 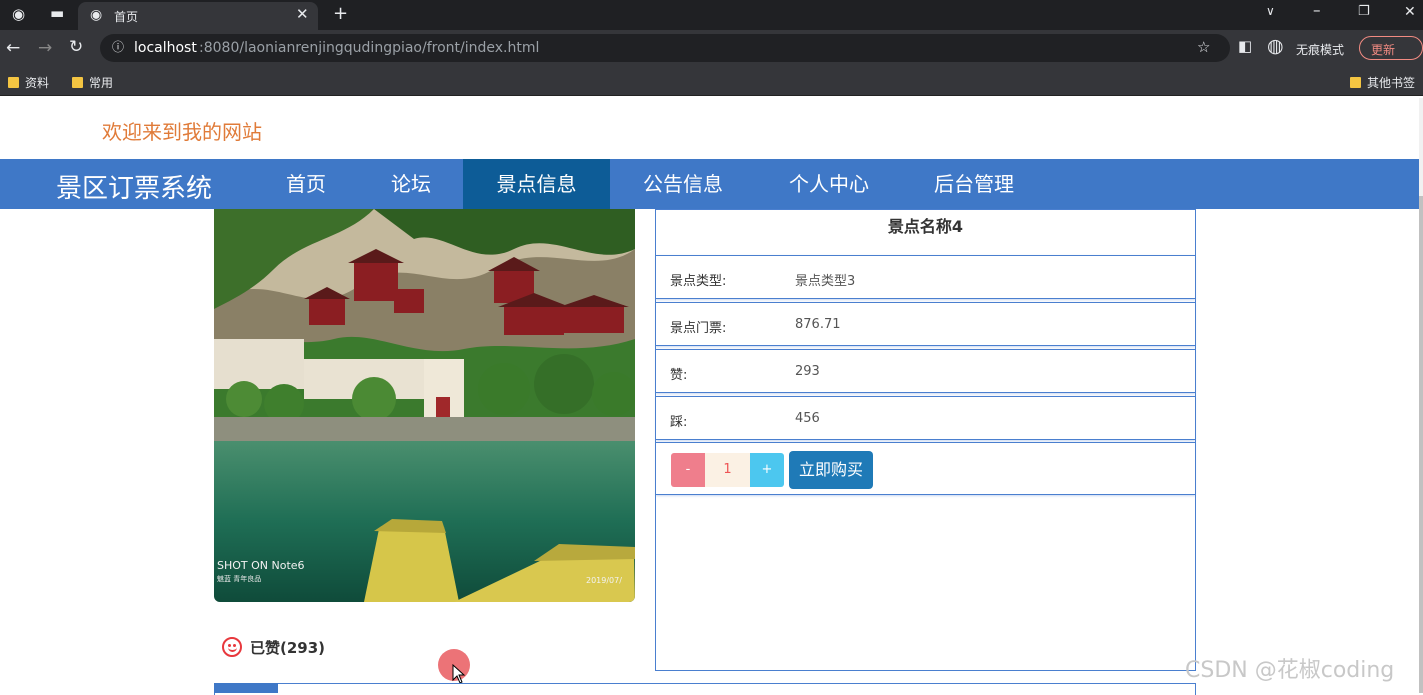 I want to click on likes-label: 赞:, so click(x=679, y=375).